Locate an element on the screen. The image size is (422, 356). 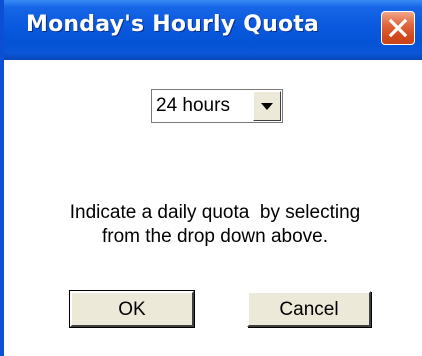
ok-button: OK is located at coordinates (132, 309).